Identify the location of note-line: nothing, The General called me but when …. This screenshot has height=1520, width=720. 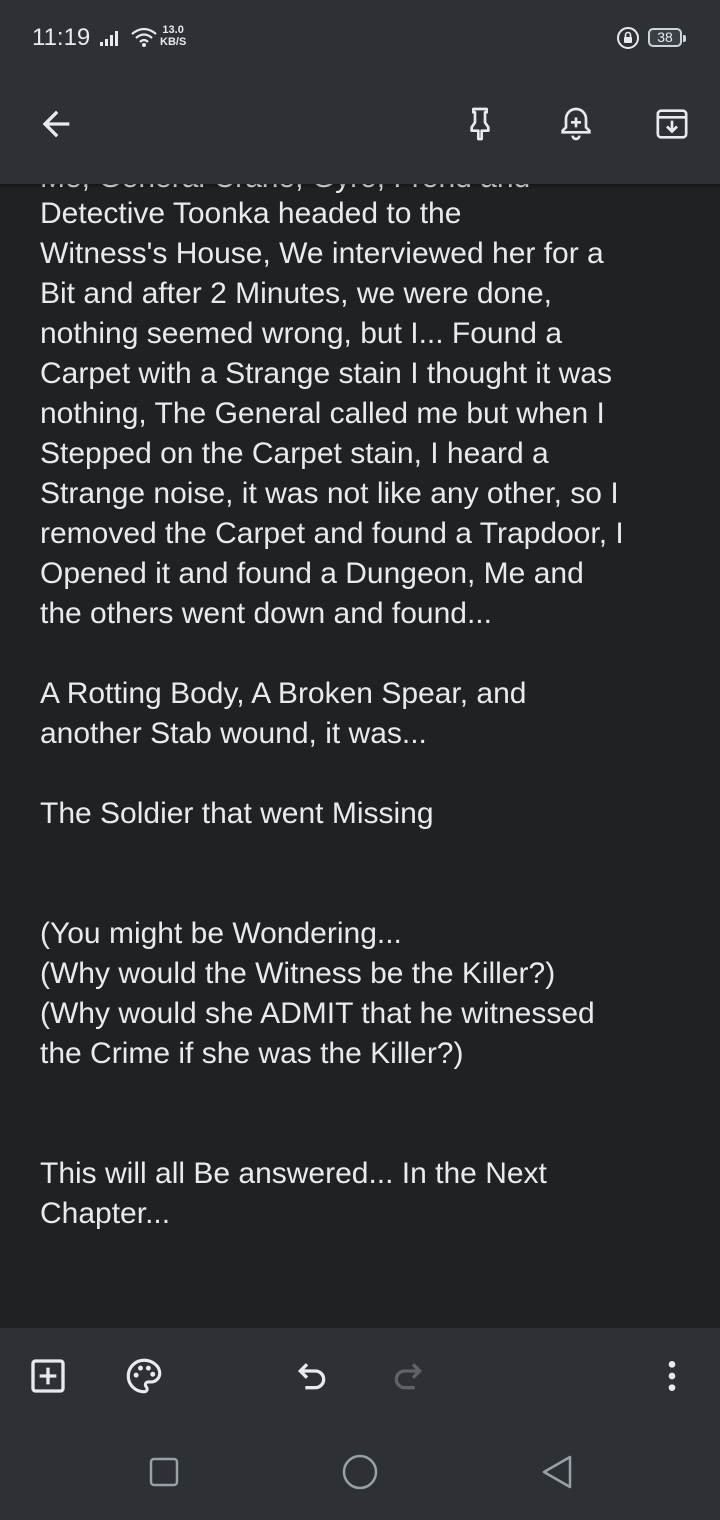
(322, 413).